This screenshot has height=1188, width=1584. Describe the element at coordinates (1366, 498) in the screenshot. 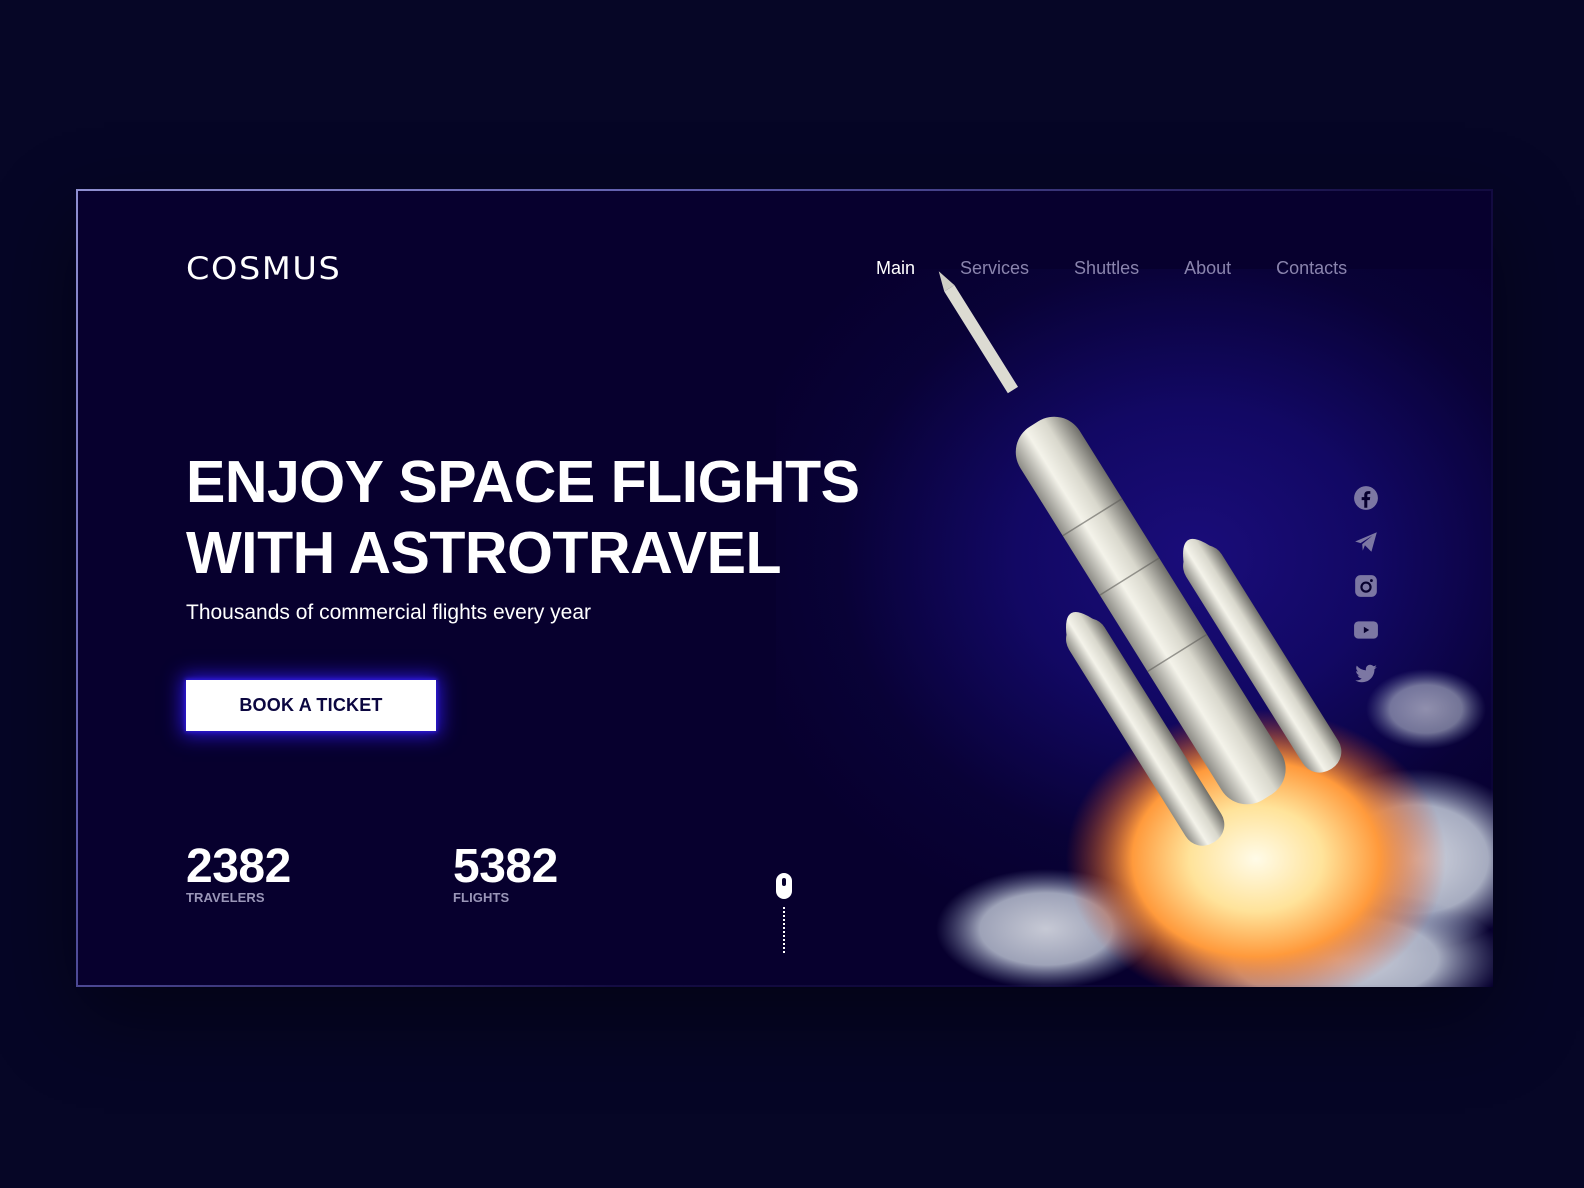

I see `facebook-icon` at that location.